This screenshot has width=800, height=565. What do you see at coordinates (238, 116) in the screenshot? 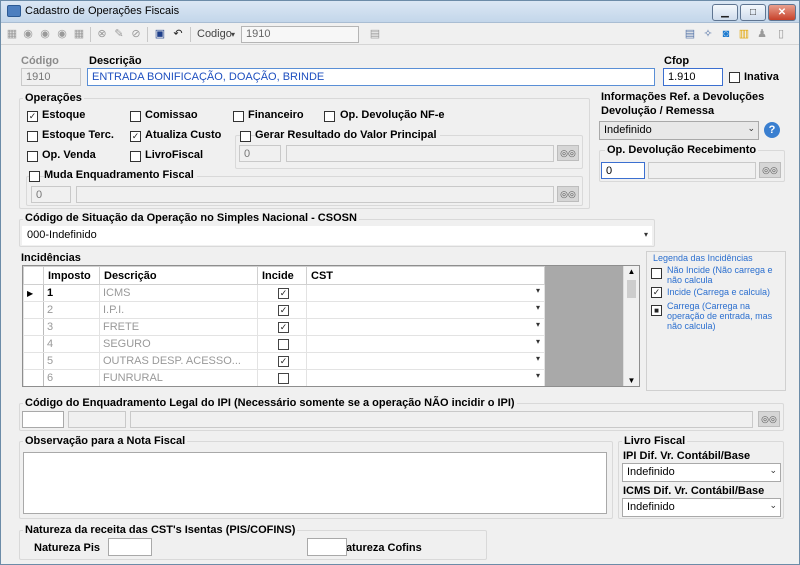
I see `financeiro-checkbox` at bounding box center [238, 116].